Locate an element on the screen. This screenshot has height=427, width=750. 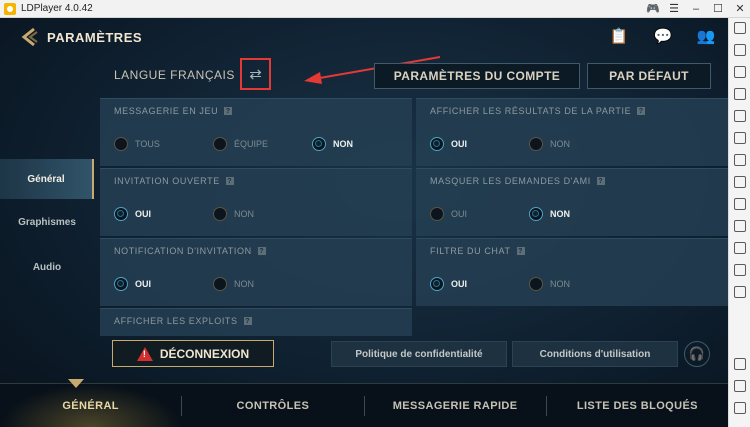
emulator-toolbar is located at coordinates (739, 222).